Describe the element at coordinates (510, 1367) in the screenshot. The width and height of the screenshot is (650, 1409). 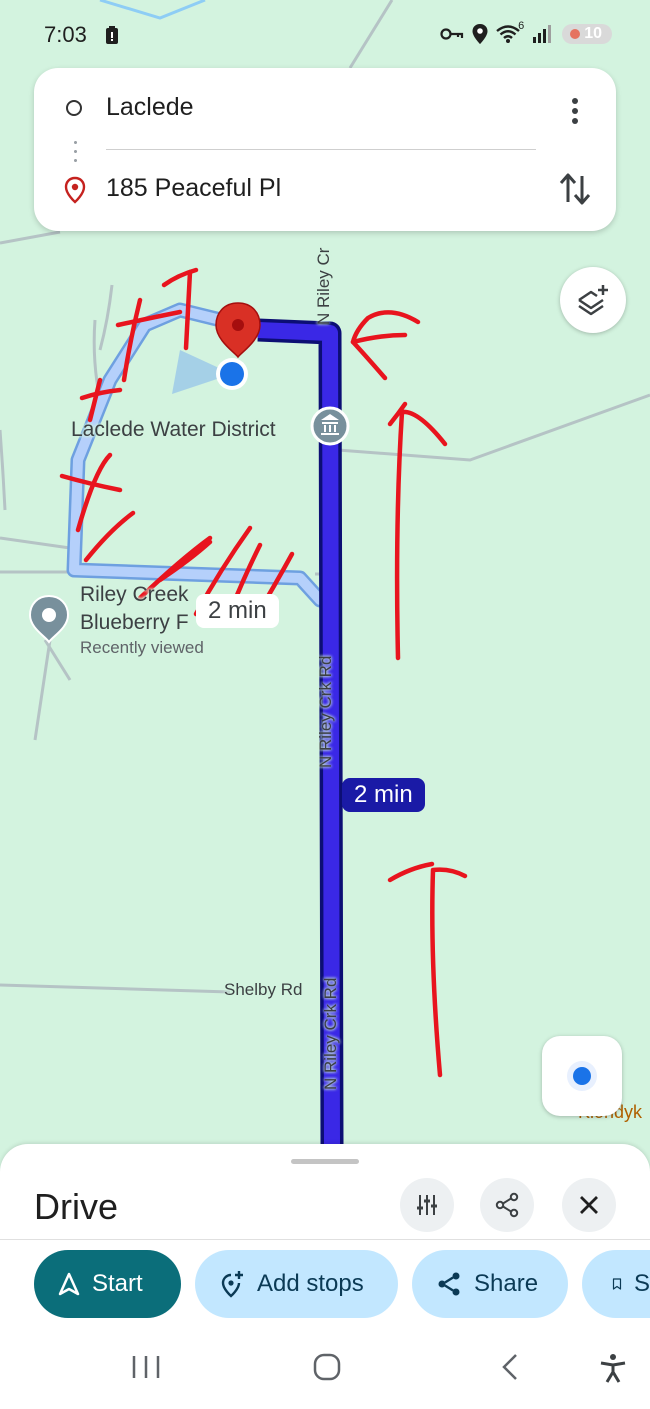
I see `back-icon` at that location.